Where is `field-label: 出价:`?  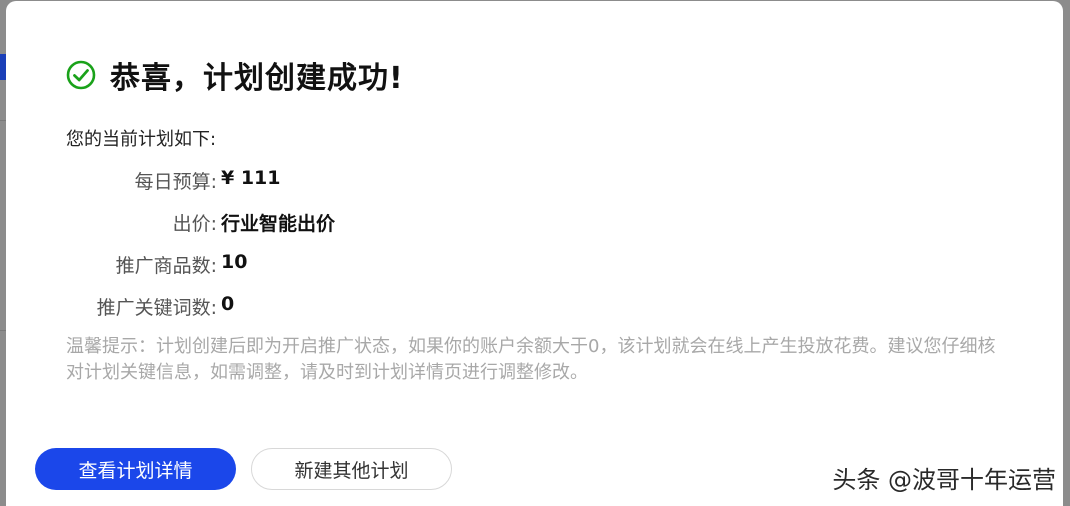 field-label: 出价: is located at coordinates (194, 224).